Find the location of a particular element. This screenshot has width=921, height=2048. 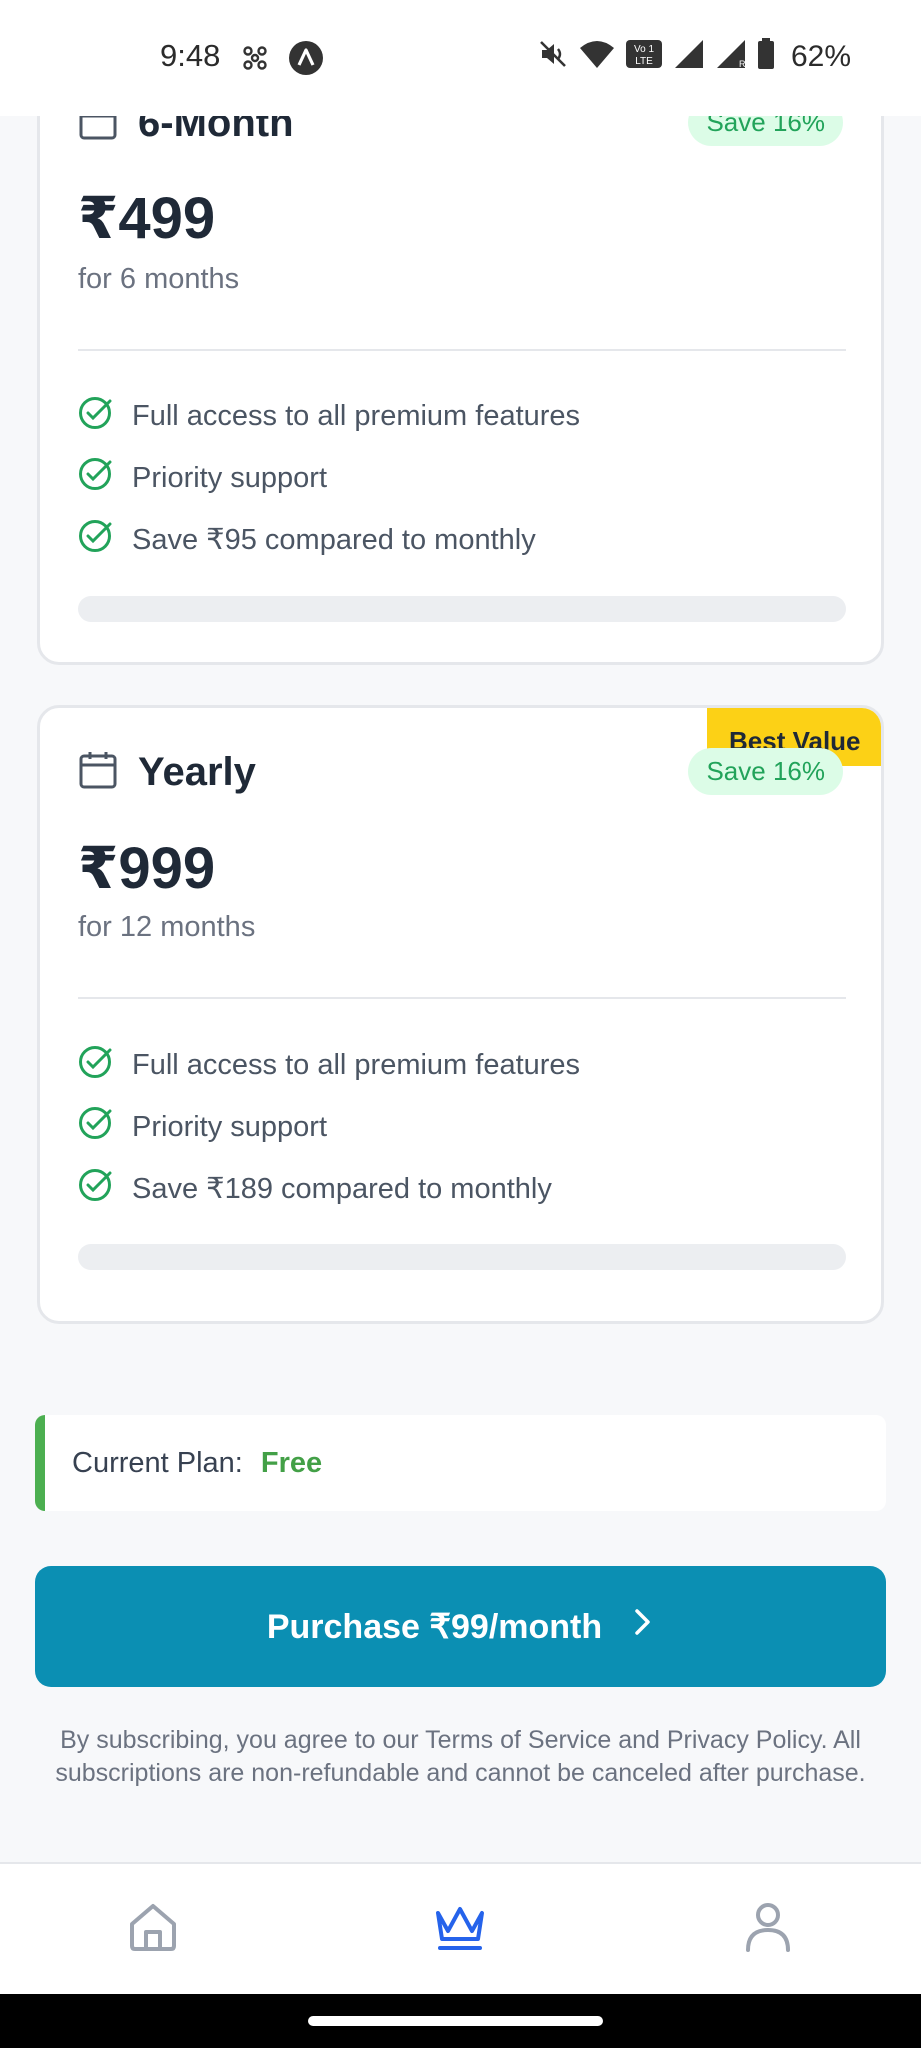

nav-profile is located at coordinates (768, 1929).